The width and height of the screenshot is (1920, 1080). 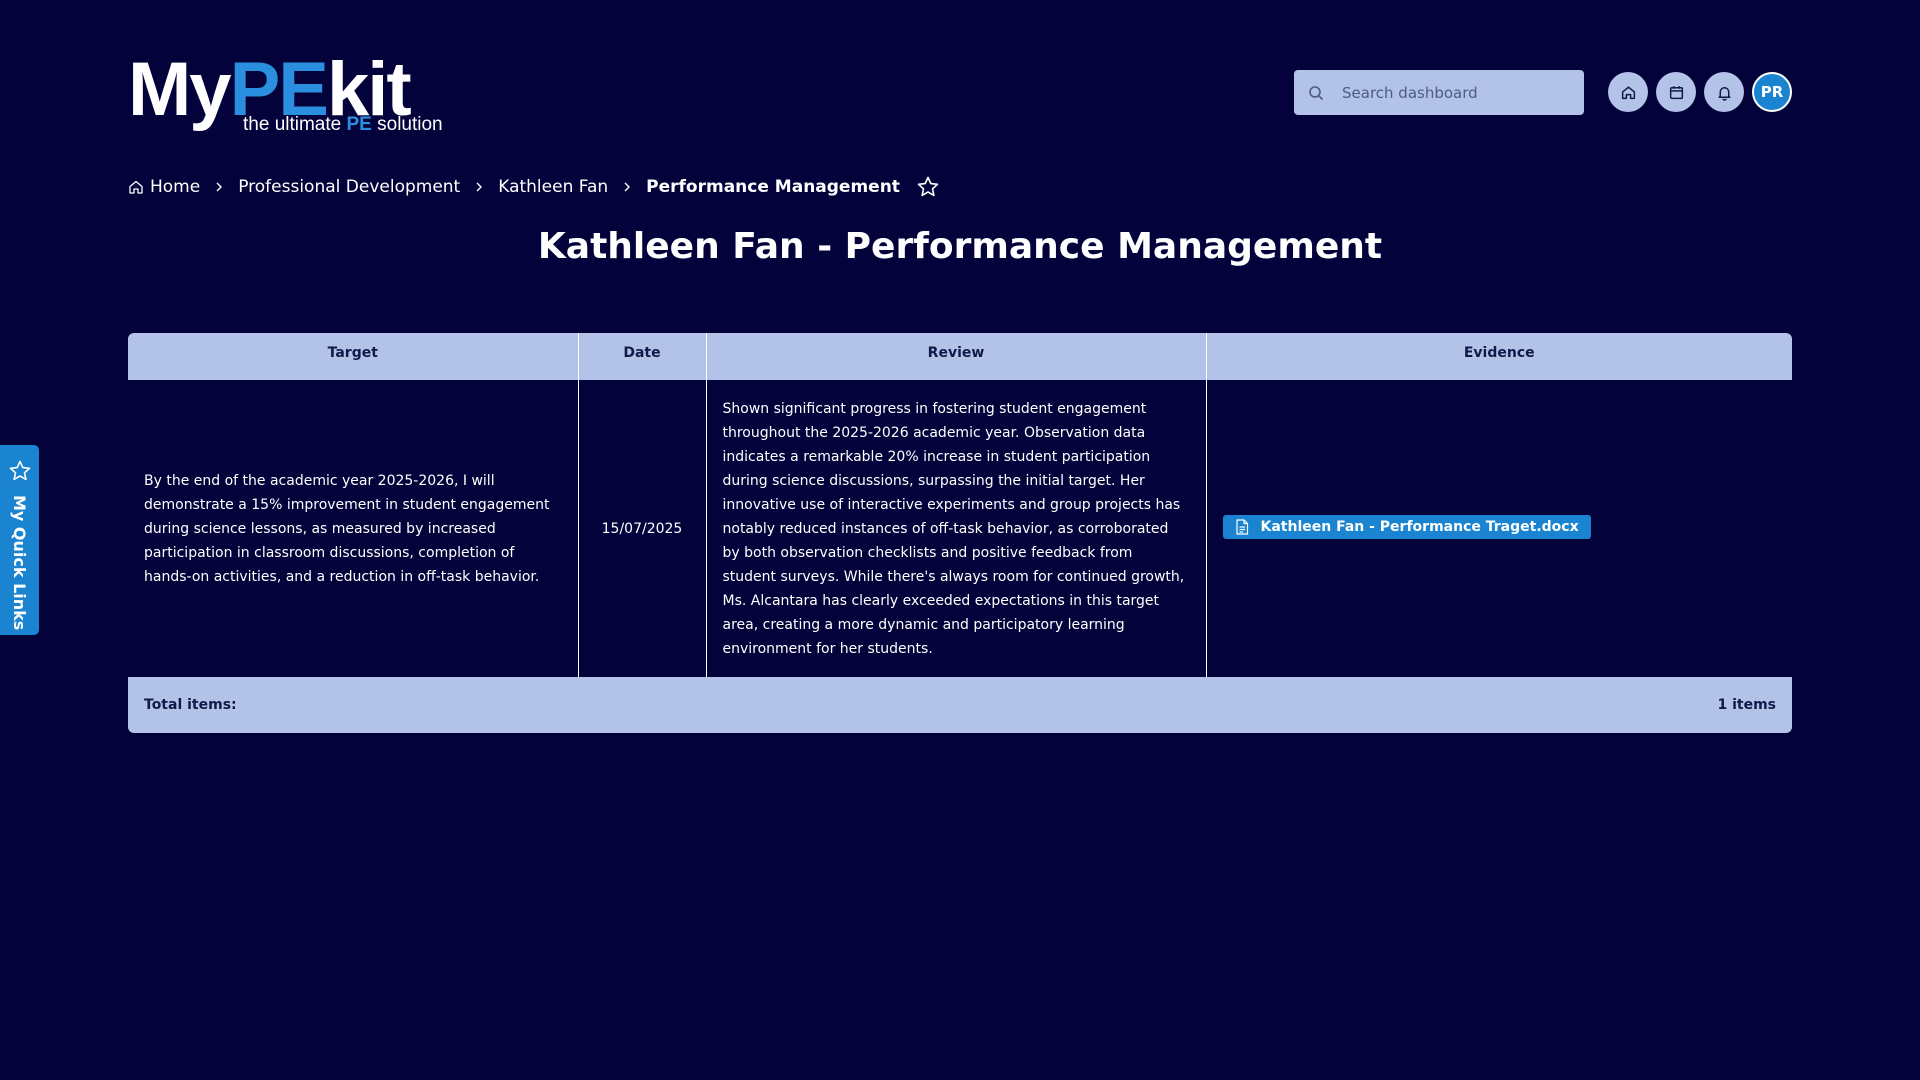 I want to click on table-header-row: Target Date Review Evidence, so click(x=960, y=356).